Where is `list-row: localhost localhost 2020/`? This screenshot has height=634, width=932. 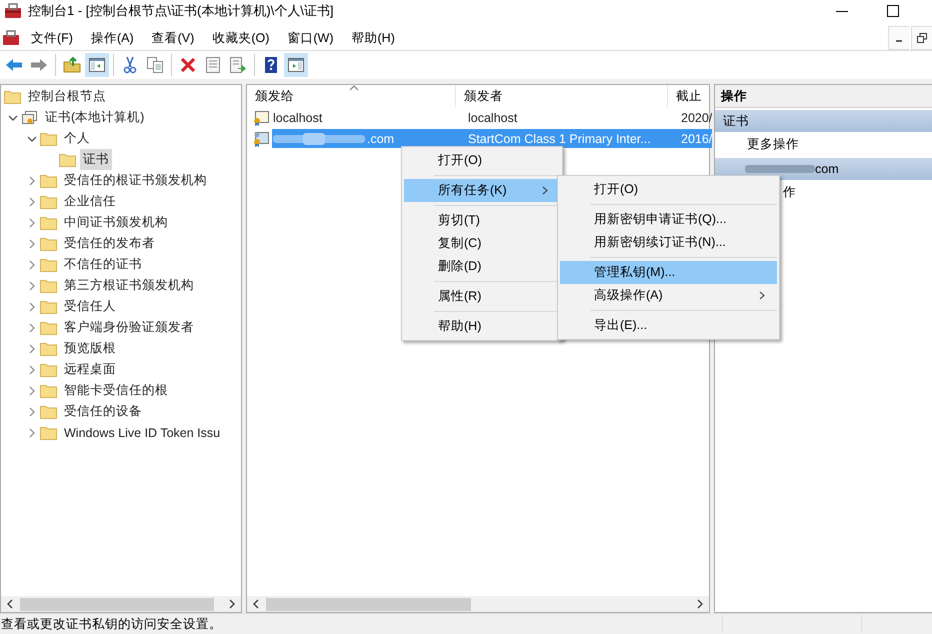
list-row: localhost localhost 2020/ is located at coordinates (492, 117).